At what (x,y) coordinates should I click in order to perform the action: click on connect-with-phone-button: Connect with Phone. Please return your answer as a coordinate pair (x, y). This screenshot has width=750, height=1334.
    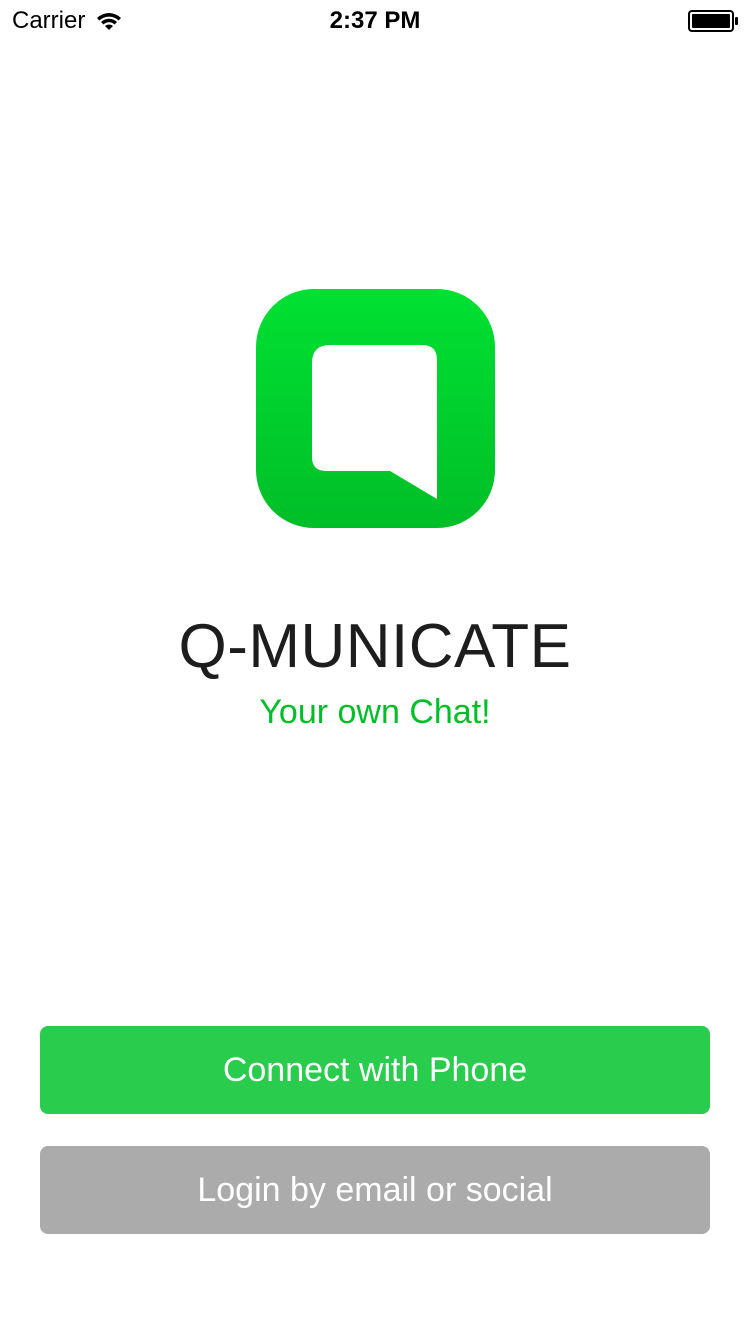
    Looking at the image, I should click on (375, 1070).